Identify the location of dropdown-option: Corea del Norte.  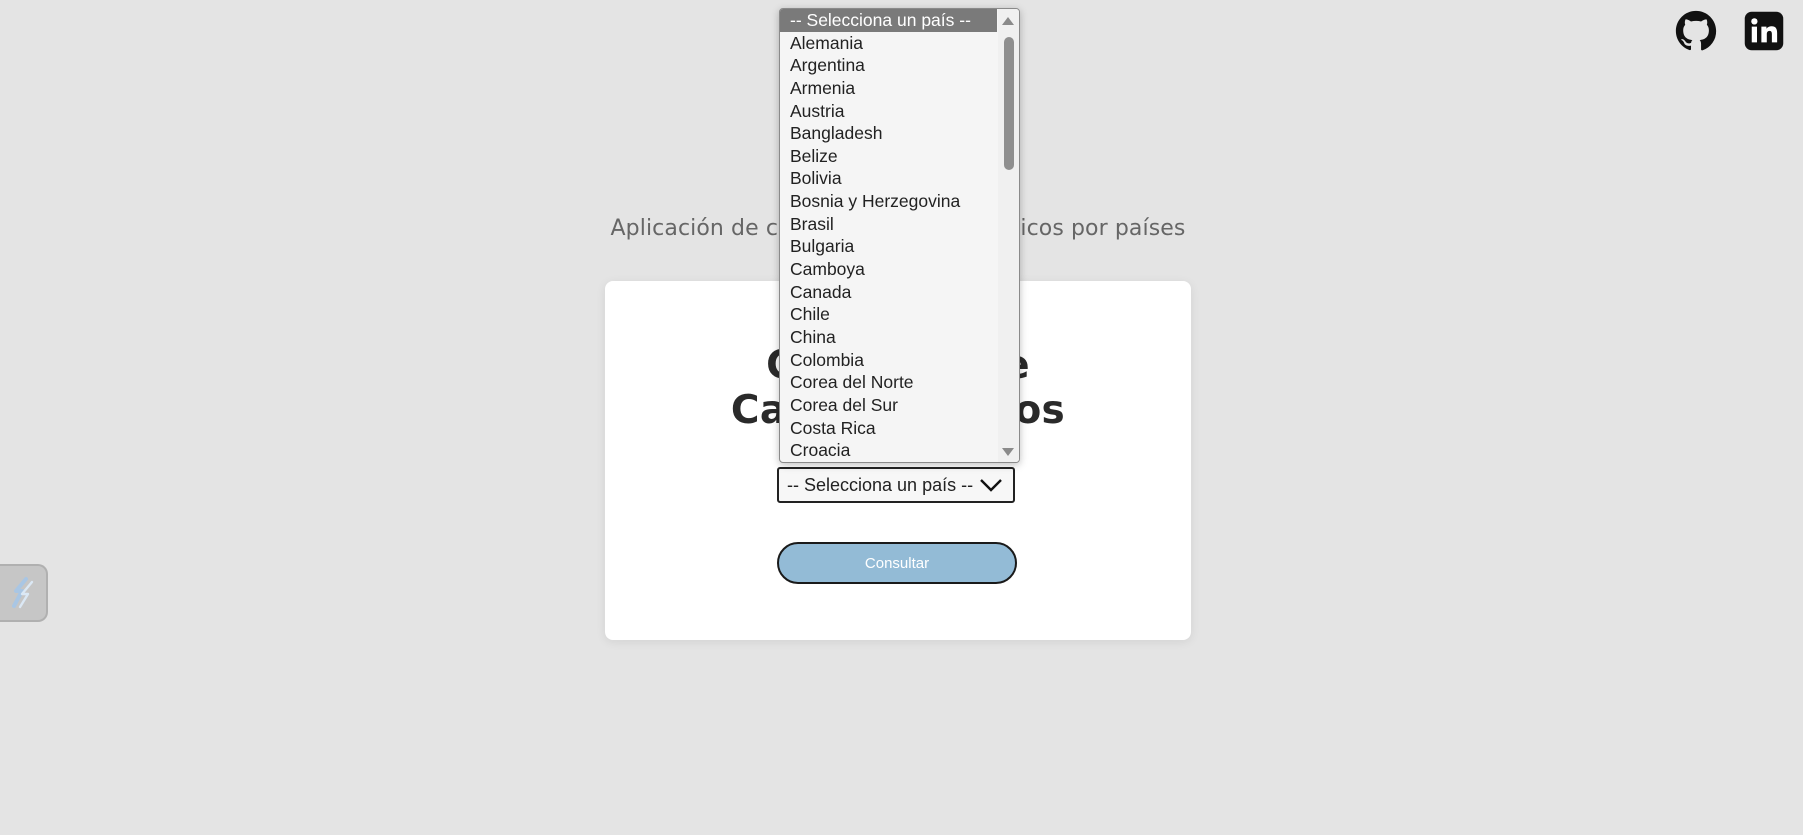
(888, 382).